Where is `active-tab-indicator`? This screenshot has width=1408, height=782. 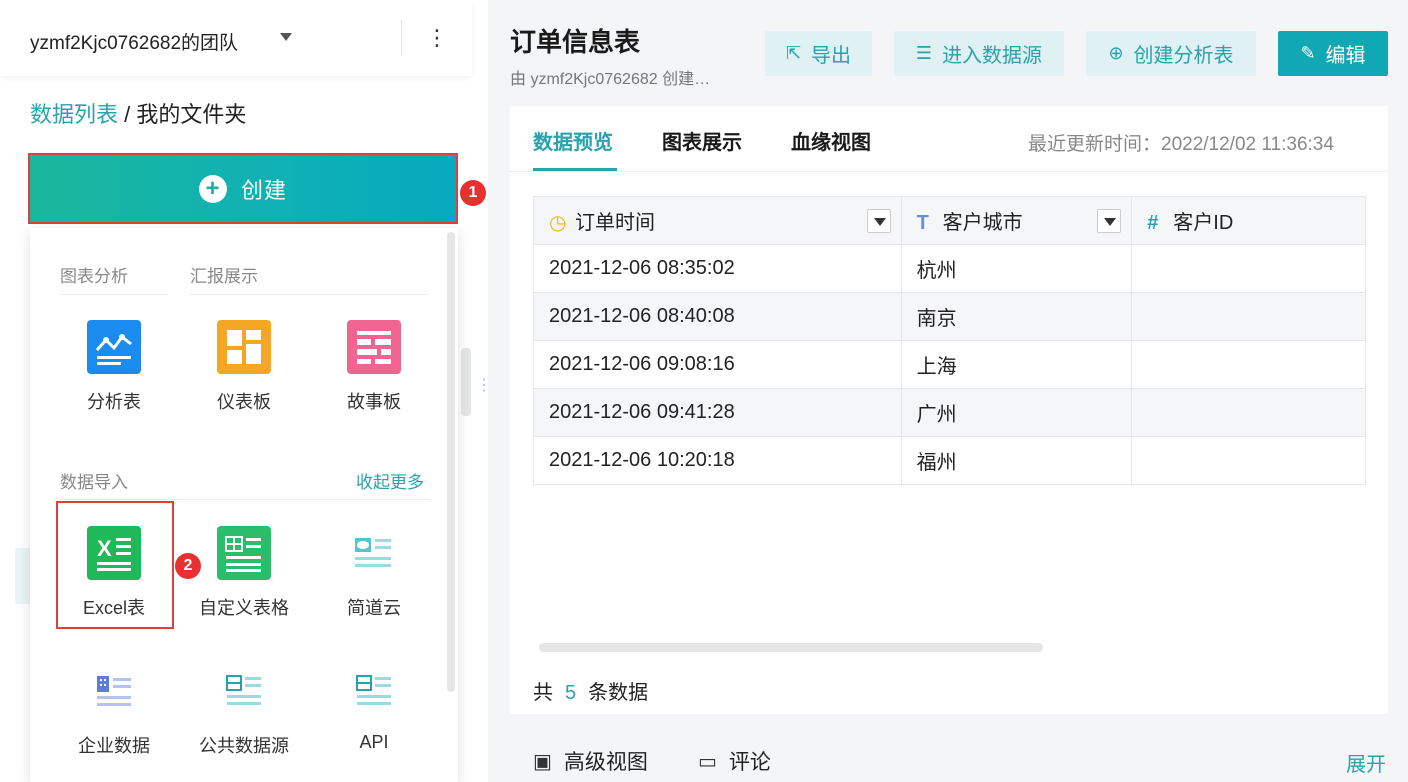
active-tab-indicator is located at coordinates (575, 169).